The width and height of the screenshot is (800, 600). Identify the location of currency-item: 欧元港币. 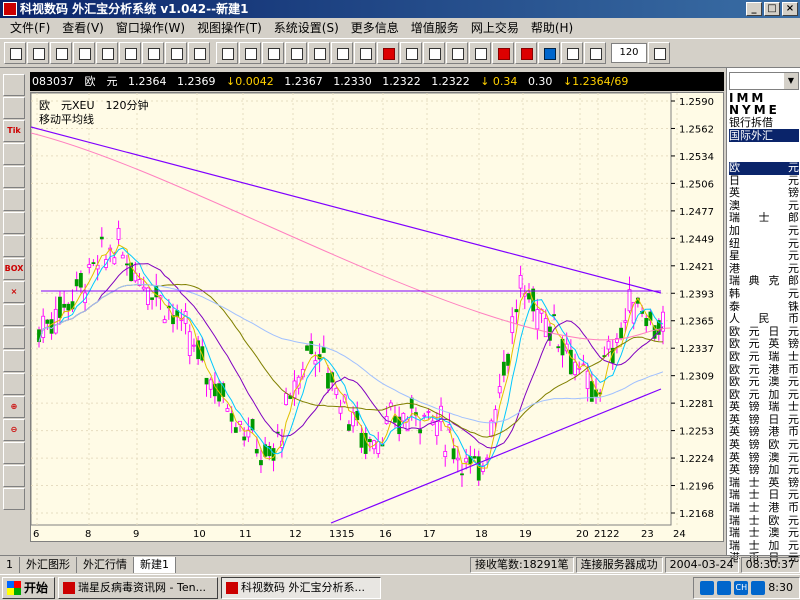
(764, 370).